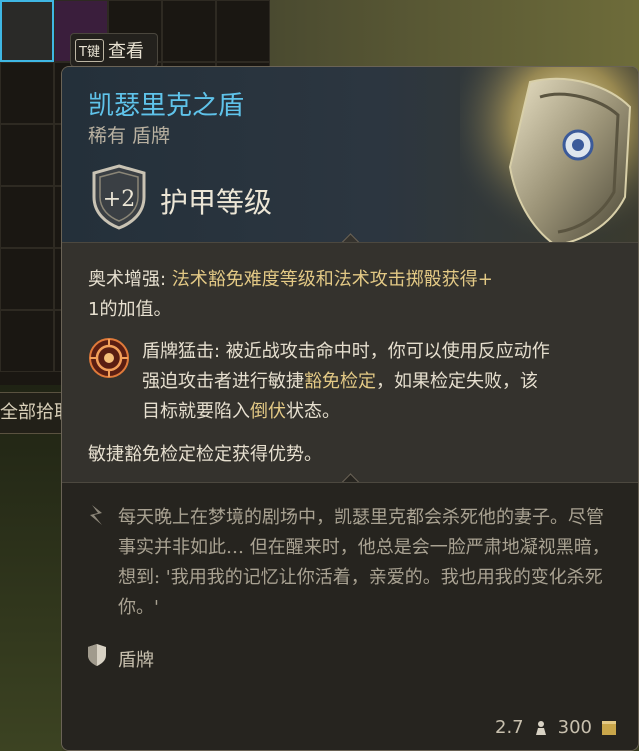 The height and width of the screenshot is (751, 639). I want to click on arcane-line2: 1的加值。, so click(130, 309).